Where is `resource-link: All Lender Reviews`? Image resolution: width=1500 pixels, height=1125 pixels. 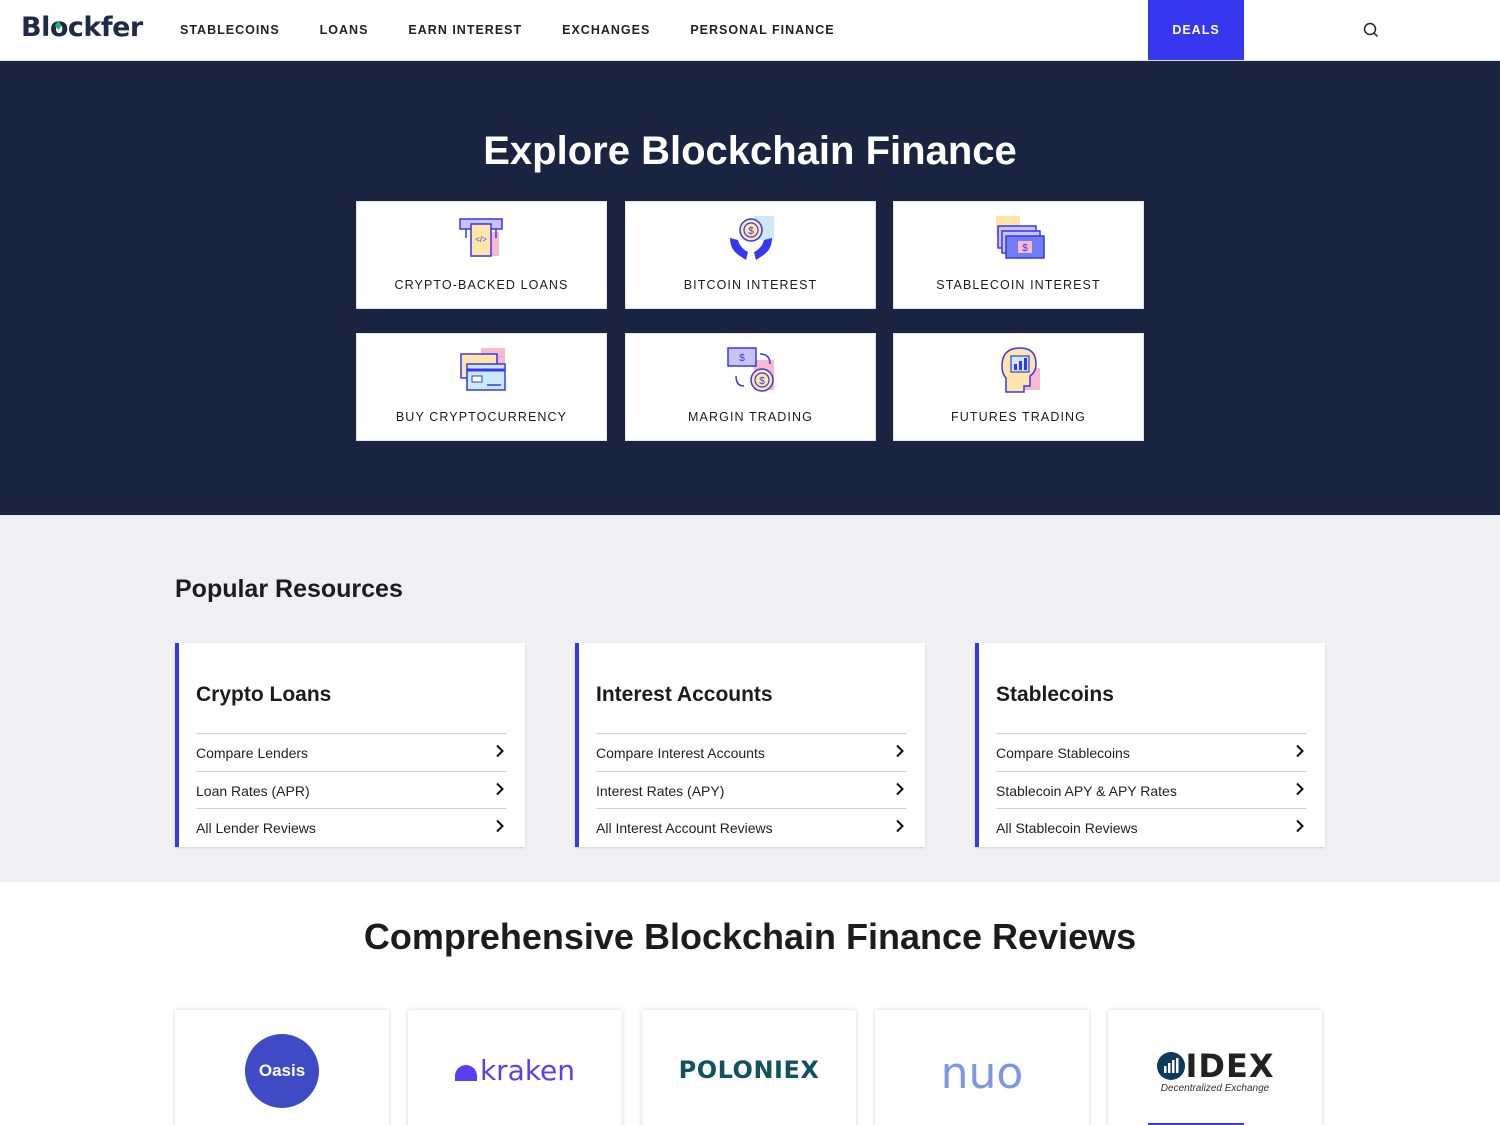 resource-link: All Lender Reviews is located at coordinates (351, 828).